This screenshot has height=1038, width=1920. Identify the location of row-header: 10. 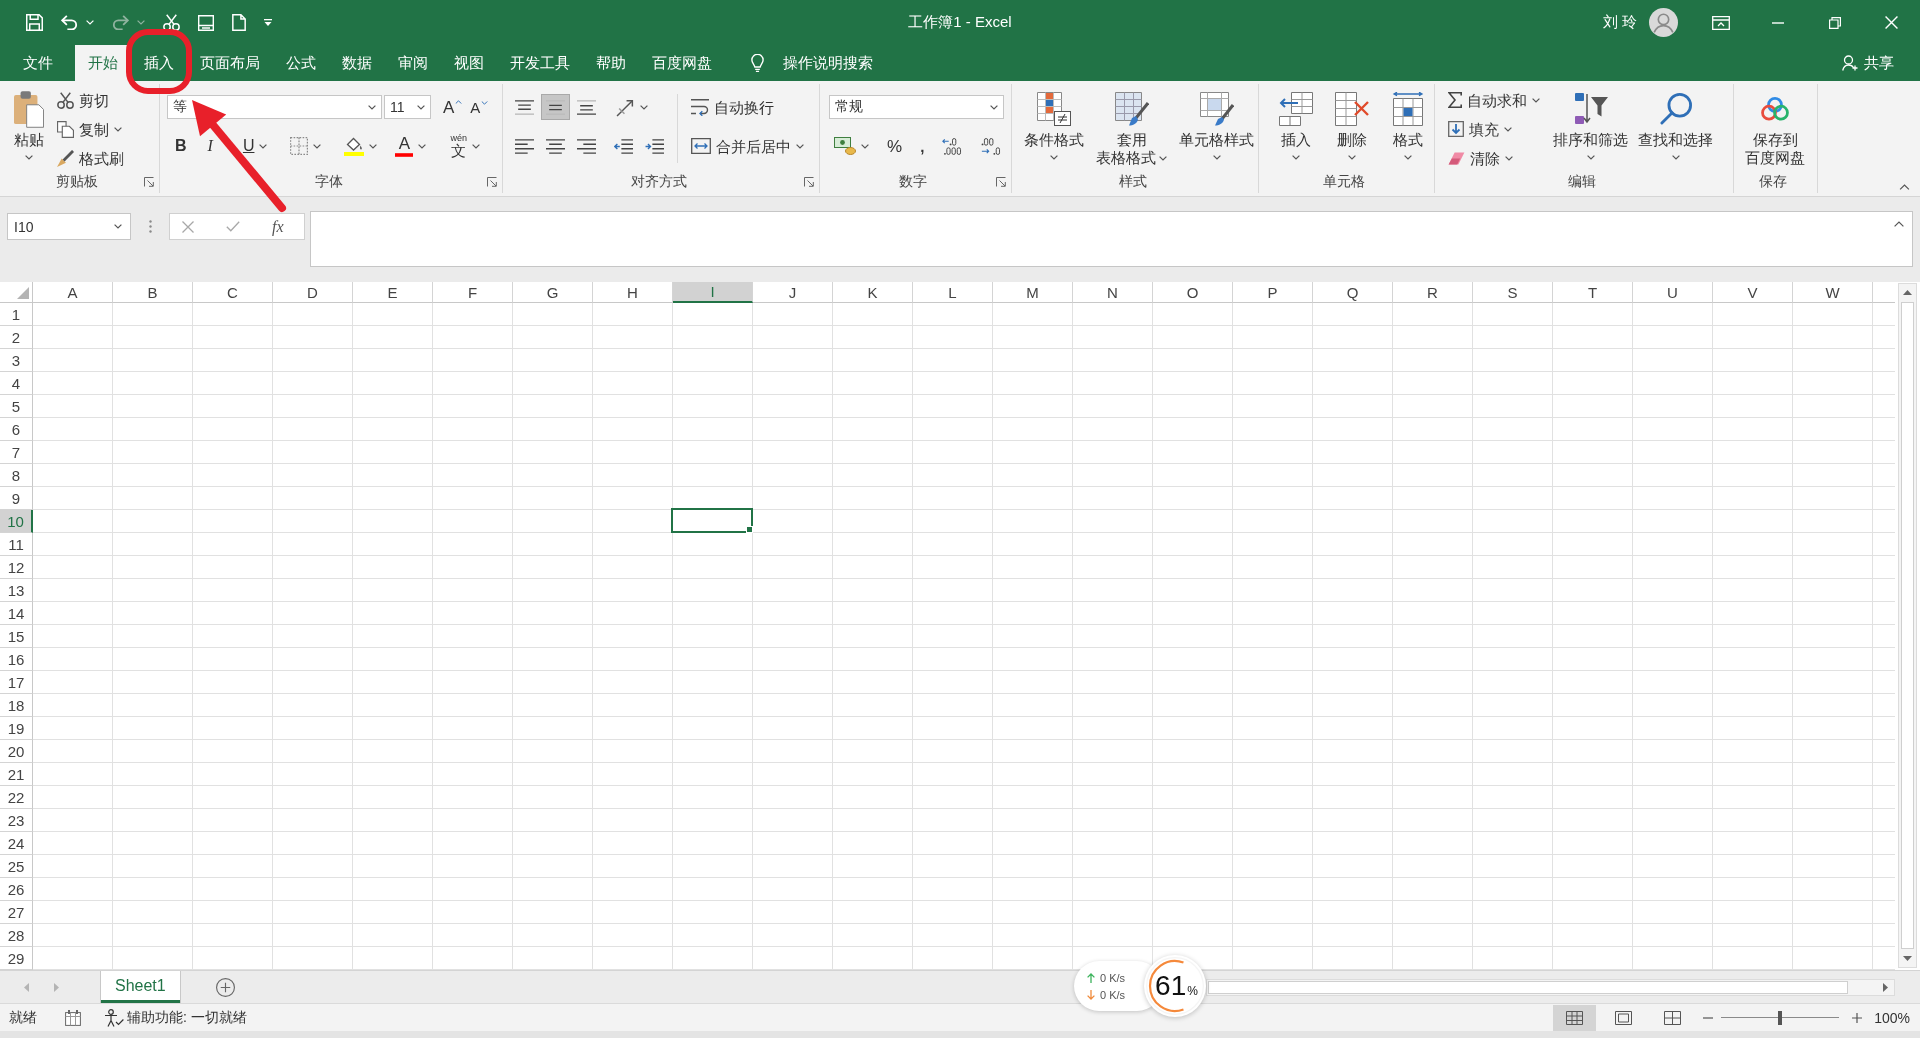
(16, 521).